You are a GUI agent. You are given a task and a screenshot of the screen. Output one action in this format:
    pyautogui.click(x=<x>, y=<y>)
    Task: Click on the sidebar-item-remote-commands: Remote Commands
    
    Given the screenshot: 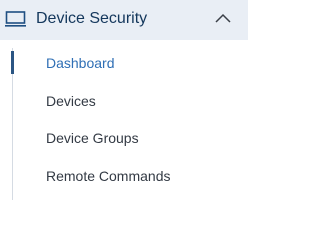 What is the action you would take?
    pyautogui.click(x=108, y=176)
    